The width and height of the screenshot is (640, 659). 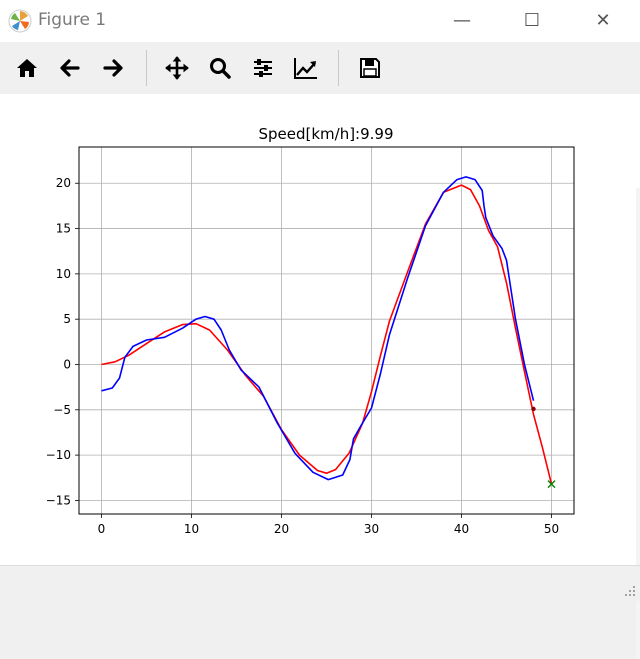 I want to click on forward-button, so click(x=113, y=68).